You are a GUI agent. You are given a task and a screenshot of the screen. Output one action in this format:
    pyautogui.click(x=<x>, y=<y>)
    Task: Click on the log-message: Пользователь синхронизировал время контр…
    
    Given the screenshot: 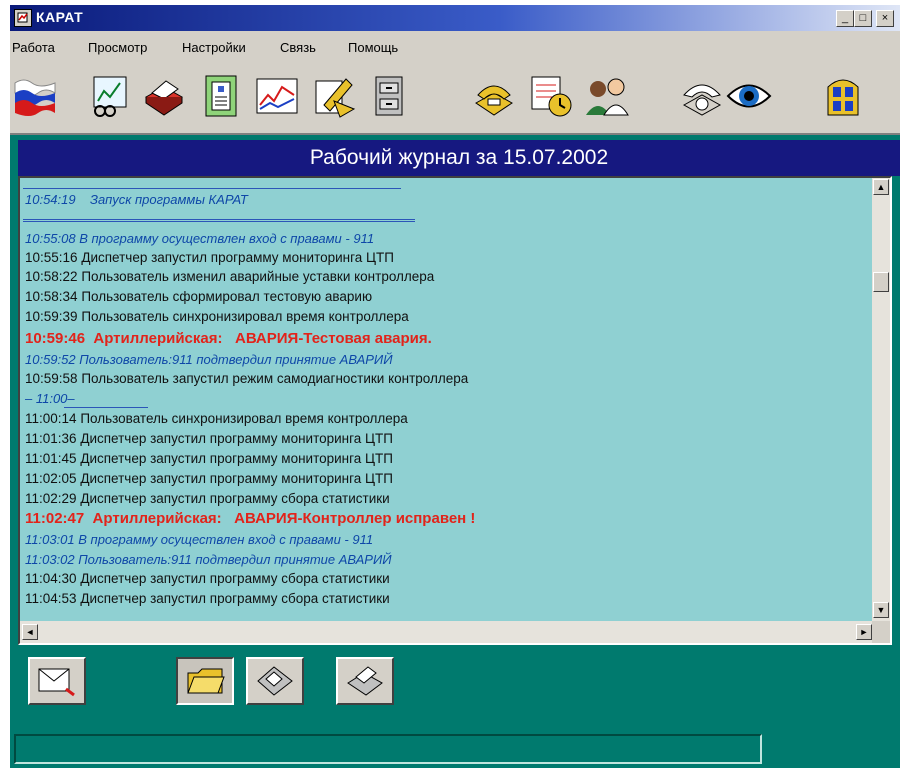 What is the action you would take?
    pyautogui.click(x=242, y=418)
    